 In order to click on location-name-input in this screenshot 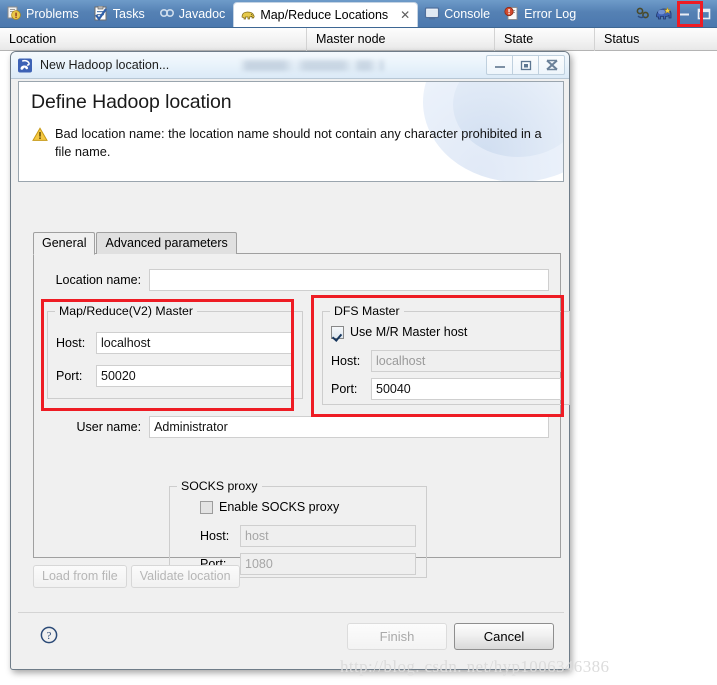, I will do `click(349, 280)`.